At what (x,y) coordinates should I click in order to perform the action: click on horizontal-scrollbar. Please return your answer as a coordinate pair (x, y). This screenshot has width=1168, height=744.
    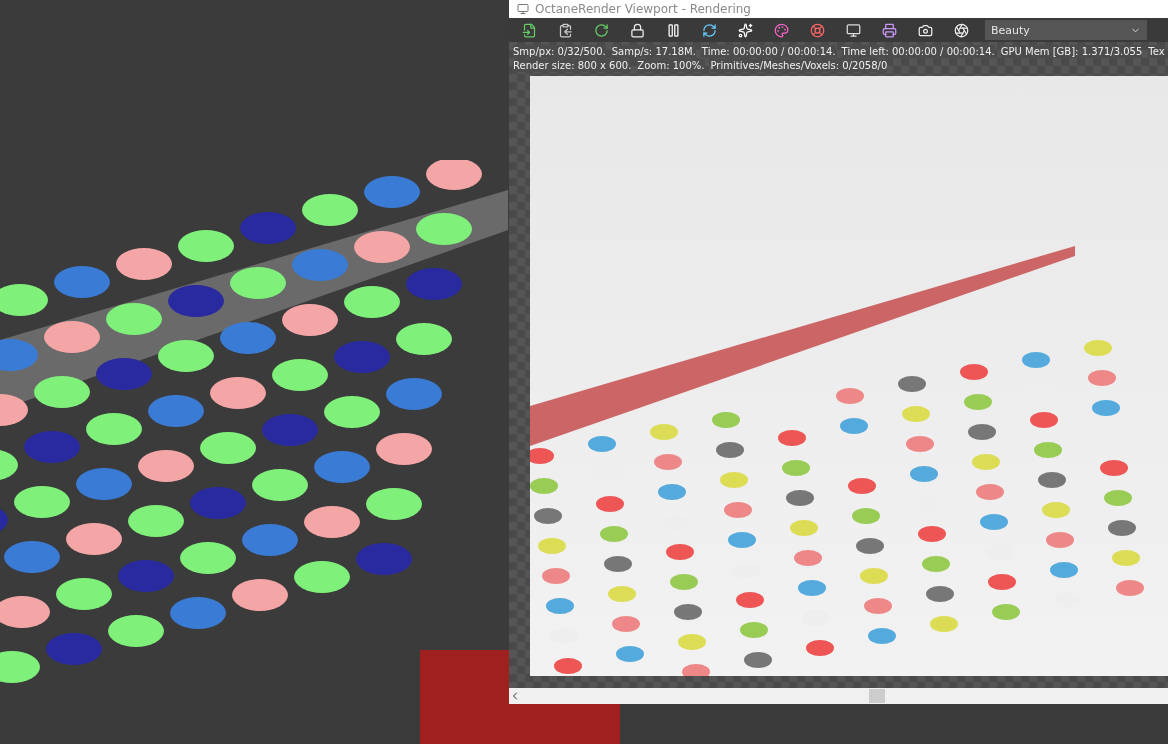
    Looking at the image, I should click on (838, 696).